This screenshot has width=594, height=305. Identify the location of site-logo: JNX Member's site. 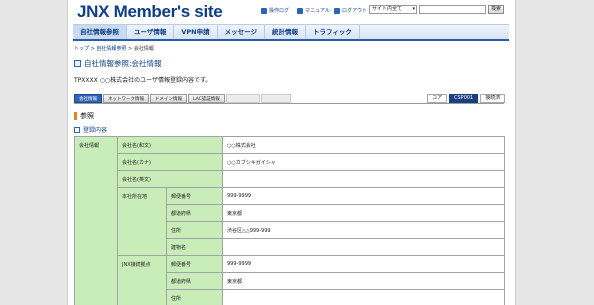
(150, 12).